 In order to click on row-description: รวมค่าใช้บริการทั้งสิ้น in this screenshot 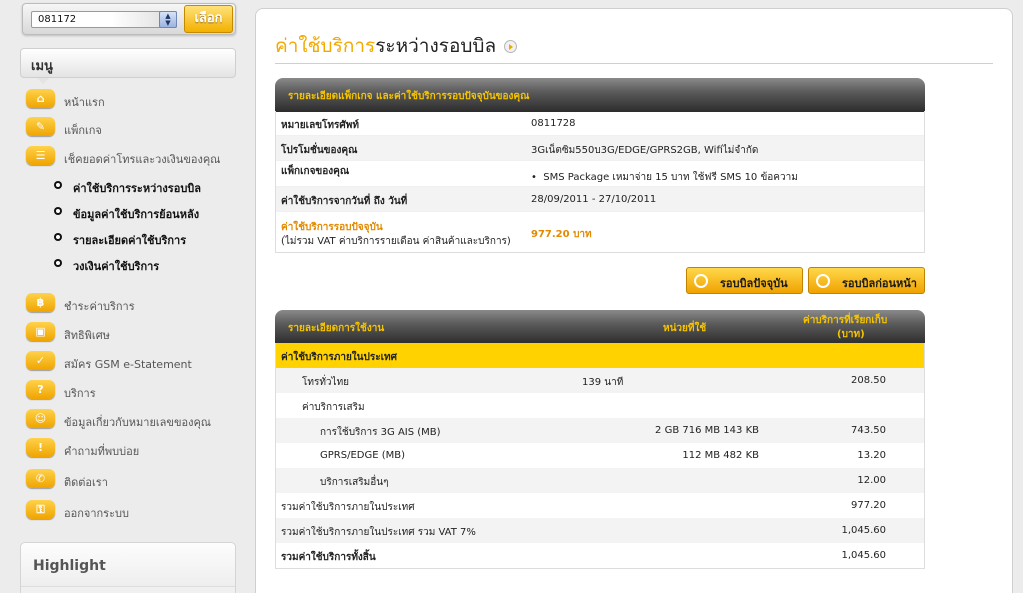, I will do `click(328, 557)`.